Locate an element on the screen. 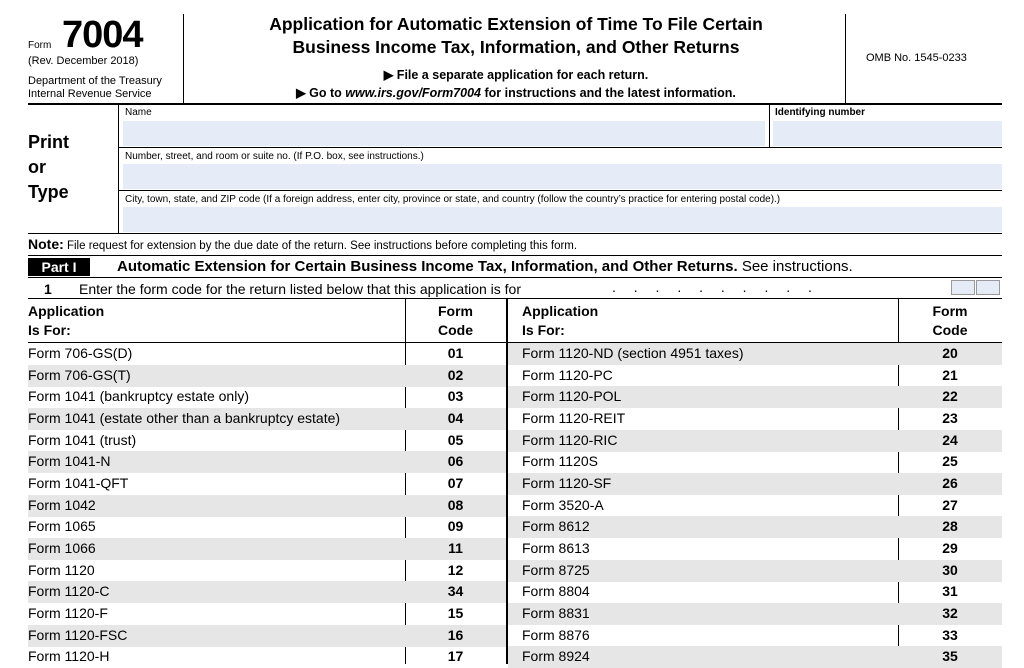  right-table-row: Form 1120-ND (section 4951 taxes) 20 is located at coordinates (755, 354).